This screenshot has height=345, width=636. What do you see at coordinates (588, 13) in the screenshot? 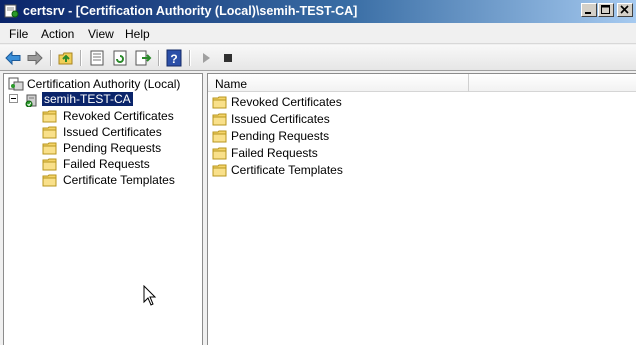
I see `minimize-icon` at bounding box center [588, 13].